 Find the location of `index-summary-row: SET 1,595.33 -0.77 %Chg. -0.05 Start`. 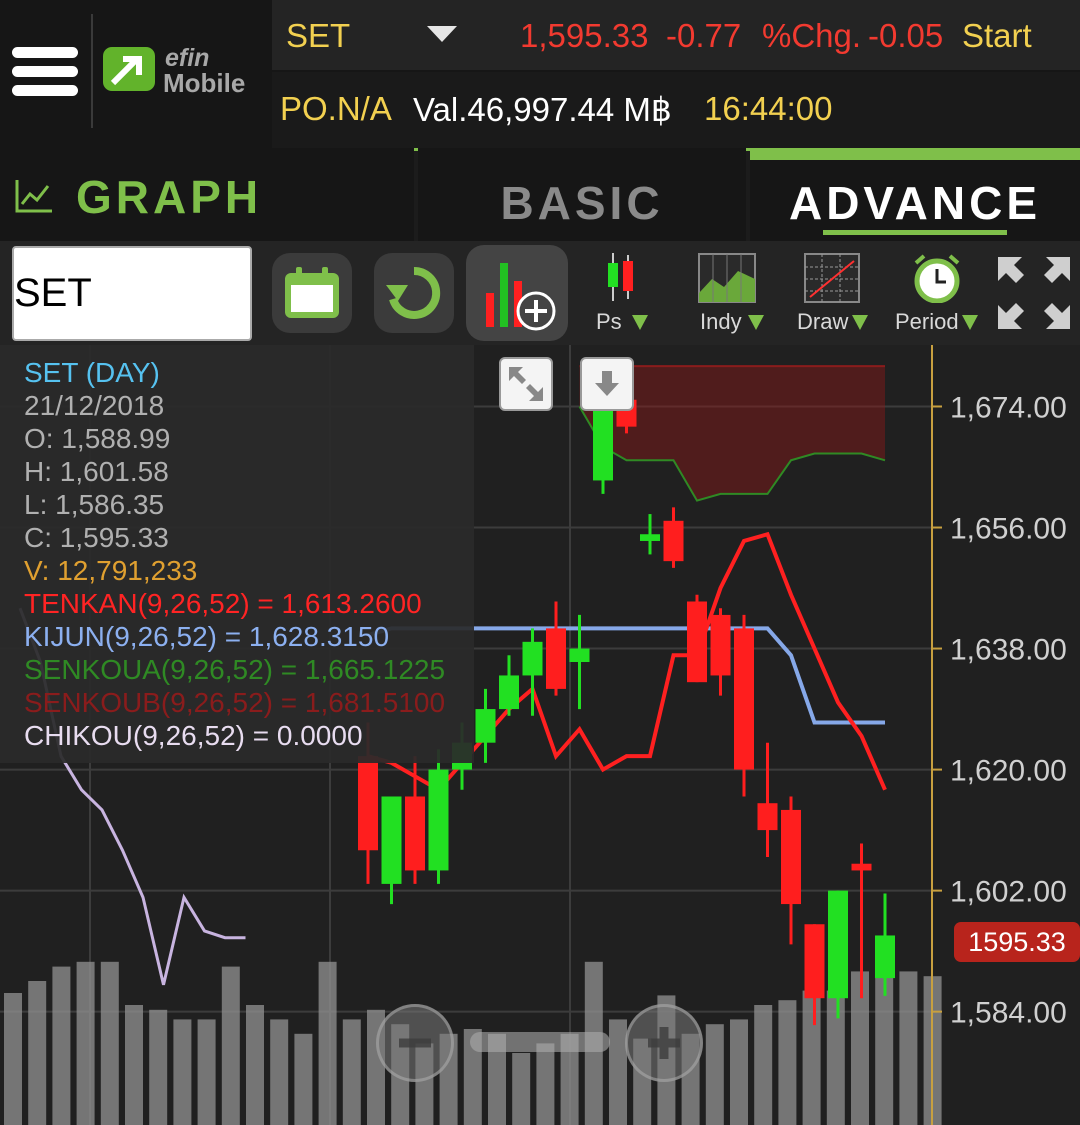

index-summary-row: SET 1,595.33 -0.77 %Chg. -0.05 Start is located at coordinates (676, 35).